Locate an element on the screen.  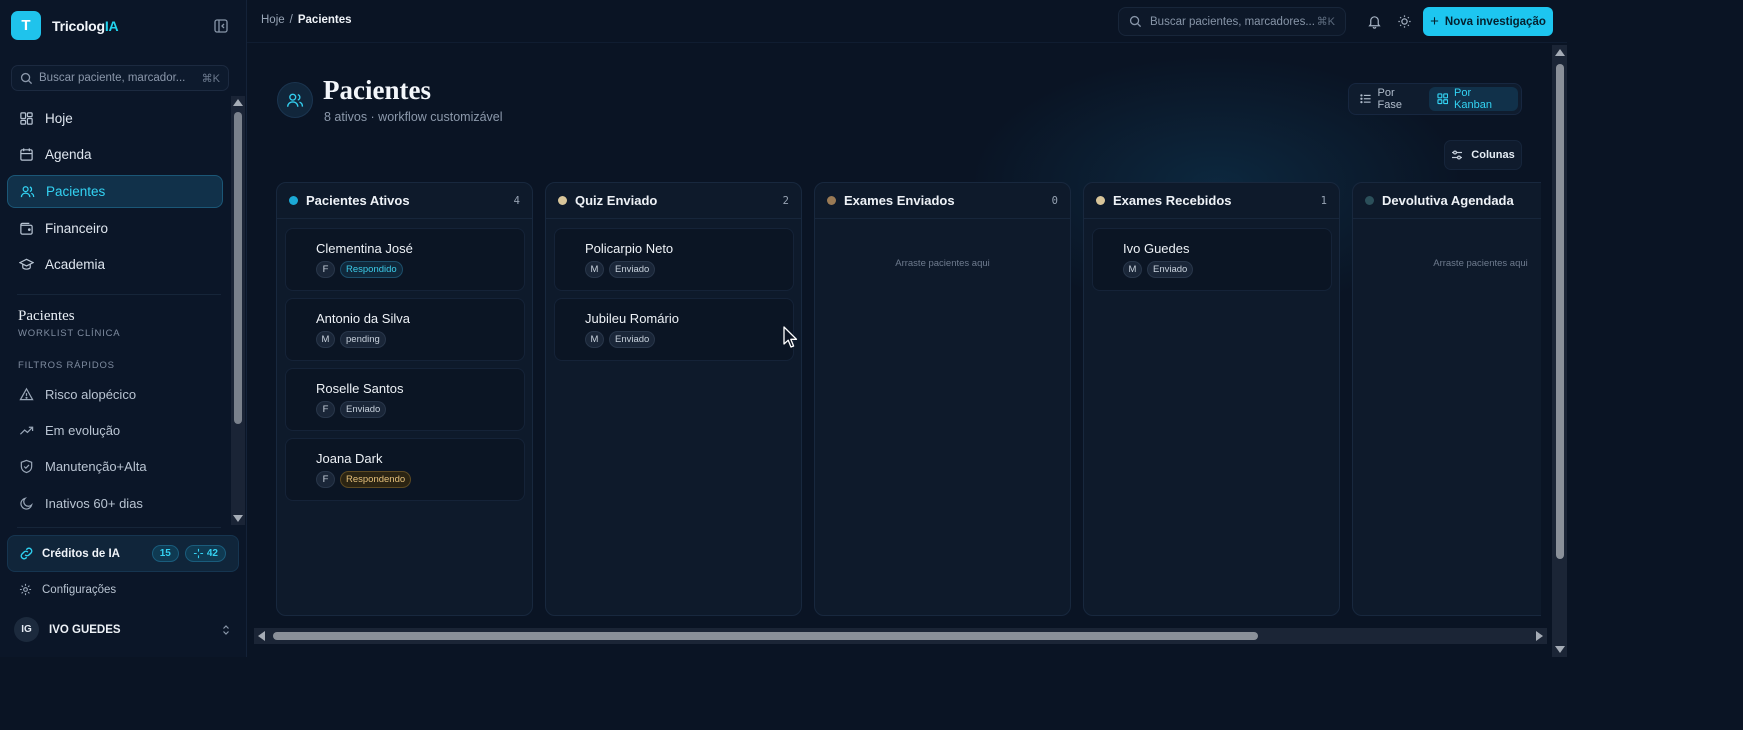
breadcrumb: Hoje / Pacientes is located at coordinates (306, 20).